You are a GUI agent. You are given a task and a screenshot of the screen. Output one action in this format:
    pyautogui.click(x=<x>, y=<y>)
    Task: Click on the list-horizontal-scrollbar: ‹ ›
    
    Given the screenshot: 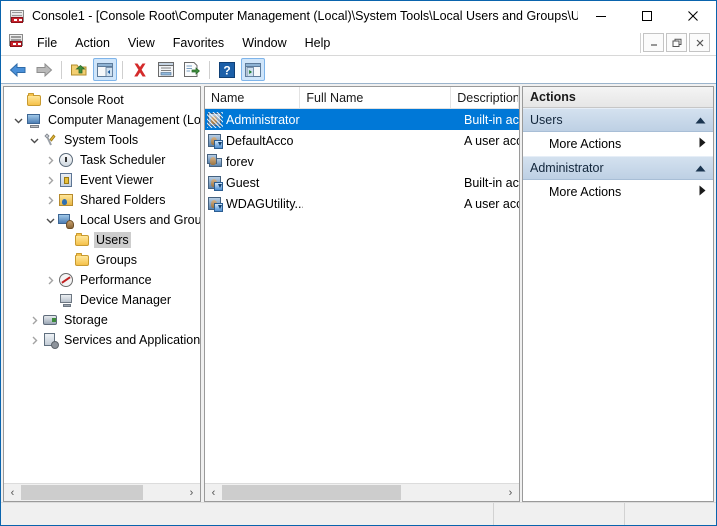 What is the action you would take?
    pyautogui.click(x=362, y=492)
    